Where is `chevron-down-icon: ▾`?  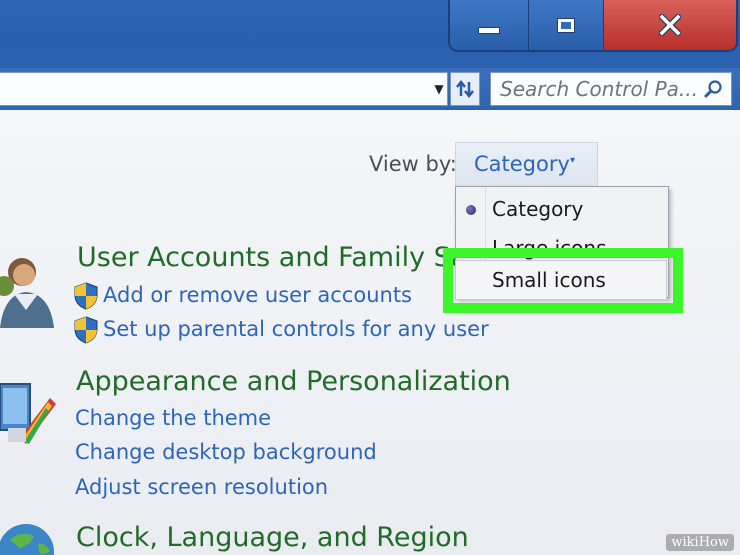 chevron-down-icon: ▾ is located at coordinates (573, 160).